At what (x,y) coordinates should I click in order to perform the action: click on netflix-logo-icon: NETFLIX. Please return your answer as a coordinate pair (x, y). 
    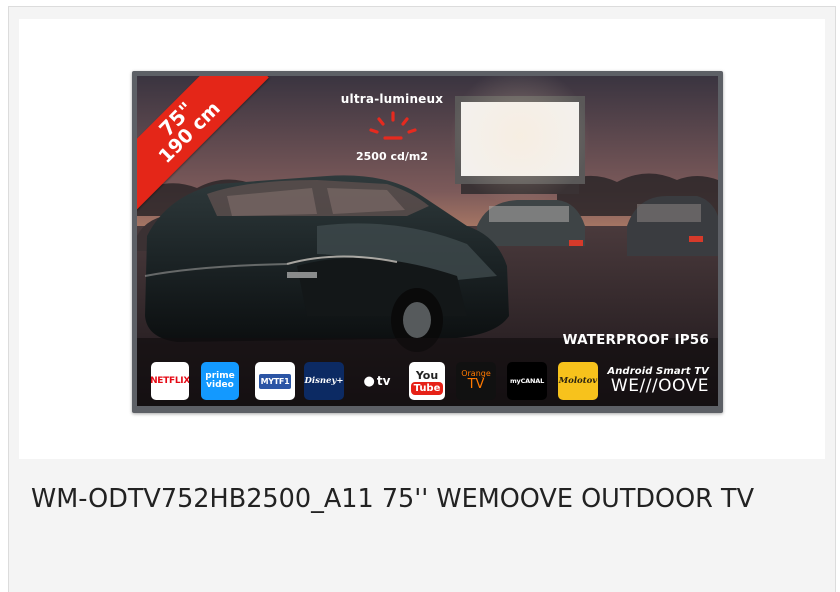
    Looking at the image, I should click on (170, 381).